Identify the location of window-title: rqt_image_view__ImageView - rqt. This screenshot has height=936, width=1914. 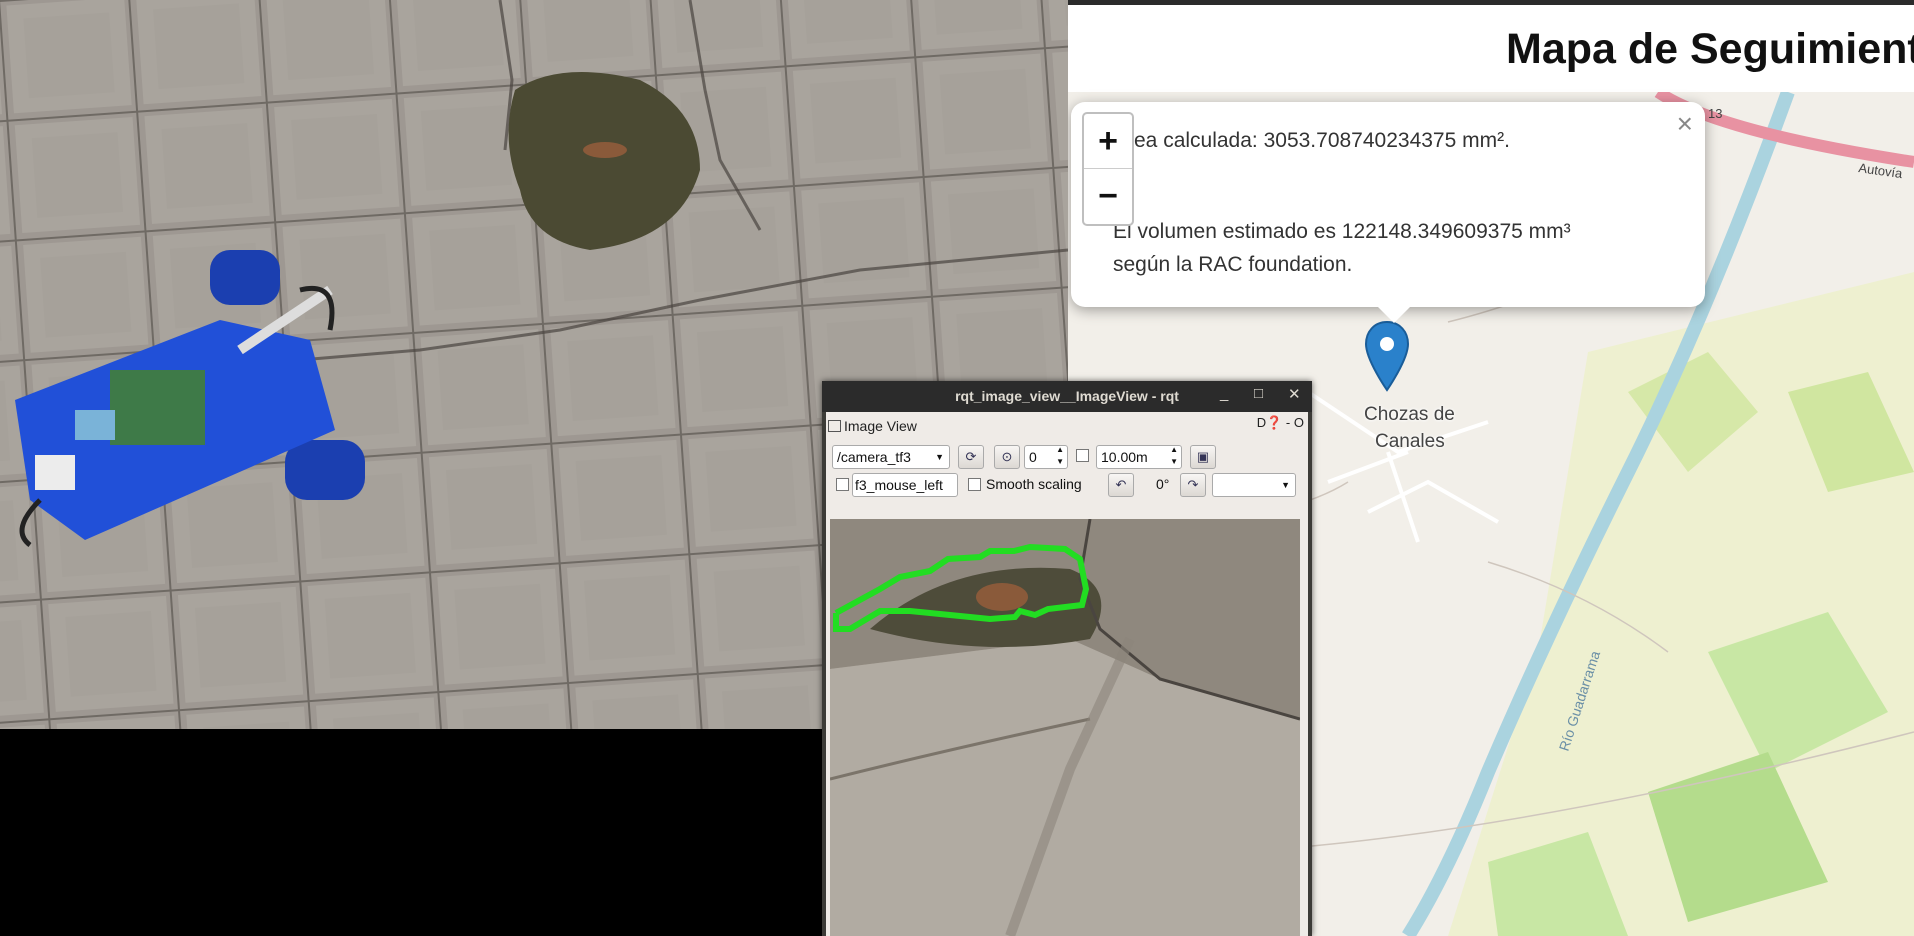
(1067, 396).